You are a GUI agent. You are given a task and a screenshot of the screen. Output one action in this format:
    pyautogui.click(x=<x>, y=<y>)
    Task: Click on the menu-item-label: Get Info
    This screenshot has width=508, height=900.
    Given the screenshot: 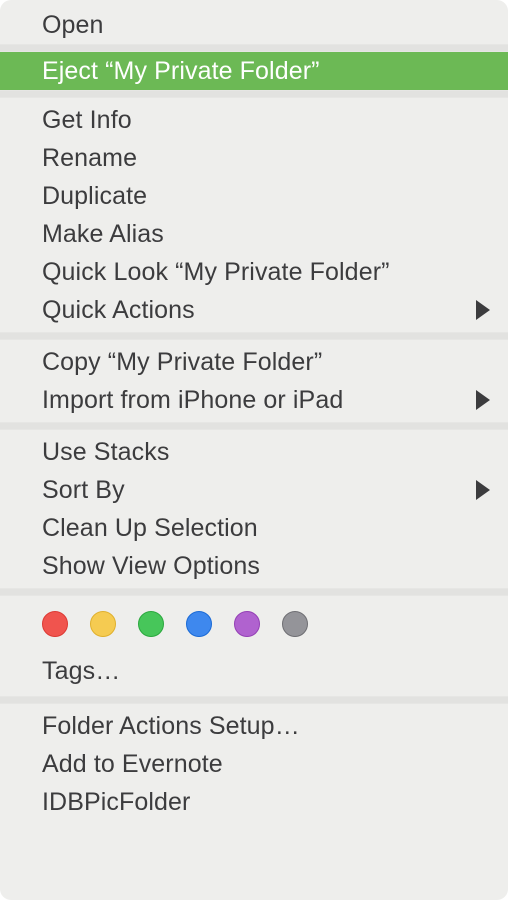 What is the action you would take?
    pyautogui.click(x=87, y=120)
    